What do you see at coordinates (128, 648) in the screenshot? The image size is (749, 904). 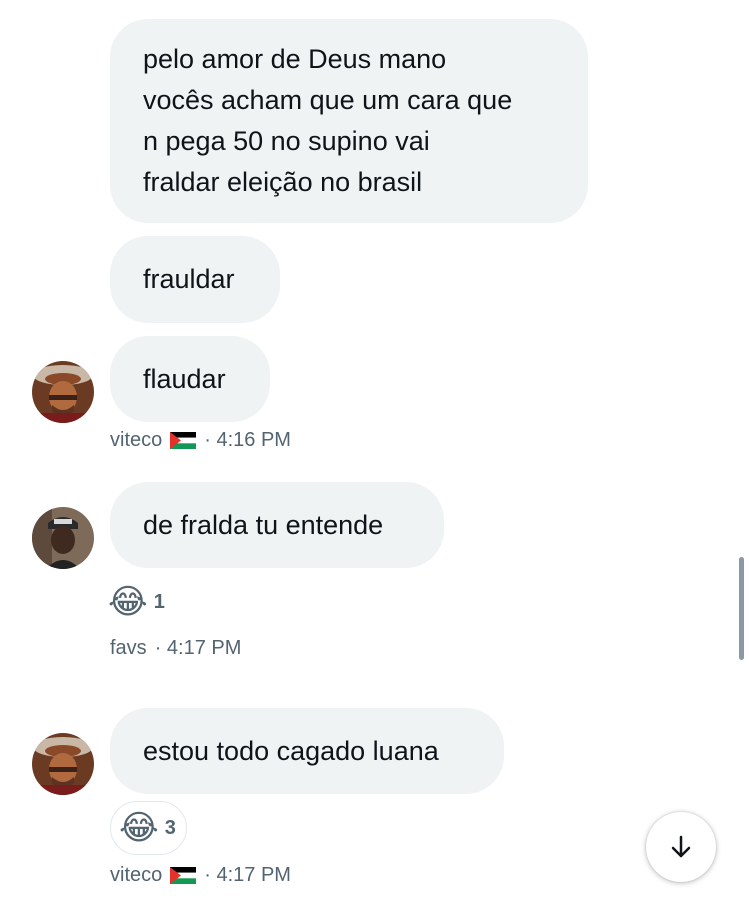 I see `sender-name: favs` at bounding box center [128, 648].